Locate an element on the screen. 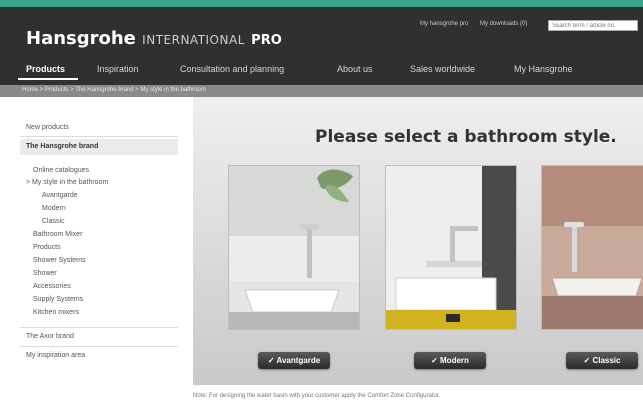 The image size is (643, 408). sidebar-item-axor-brand: The Axor brand is located at coordinates (50, 336).